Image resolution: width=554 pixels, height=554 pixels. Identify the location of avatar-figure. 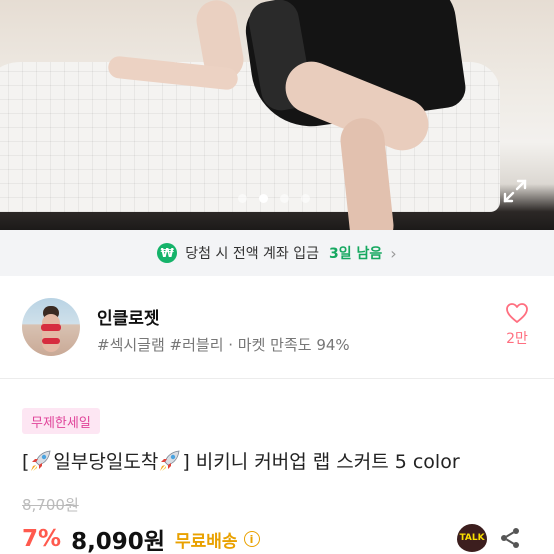
(51, 333).